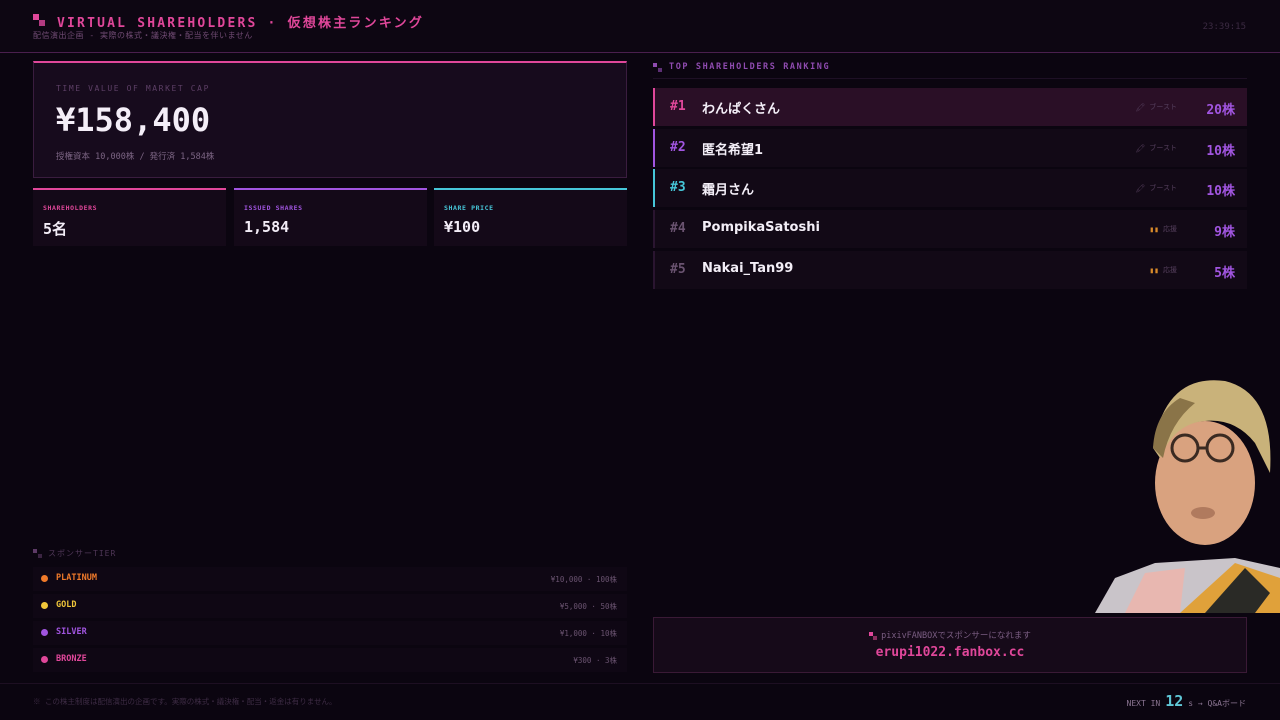 The image size is (1280, 720). Describe the element at coordinates (741, 109) in the screenshot. I see `shareholder-name: わんぱくさん` at that location.